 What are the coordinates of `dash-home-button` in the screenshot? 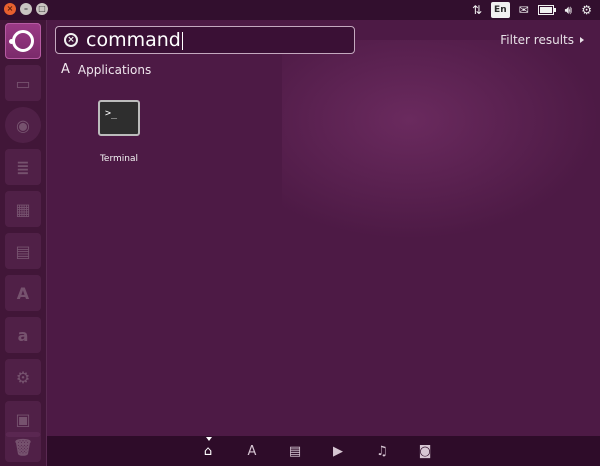 It's located at (23, 41).